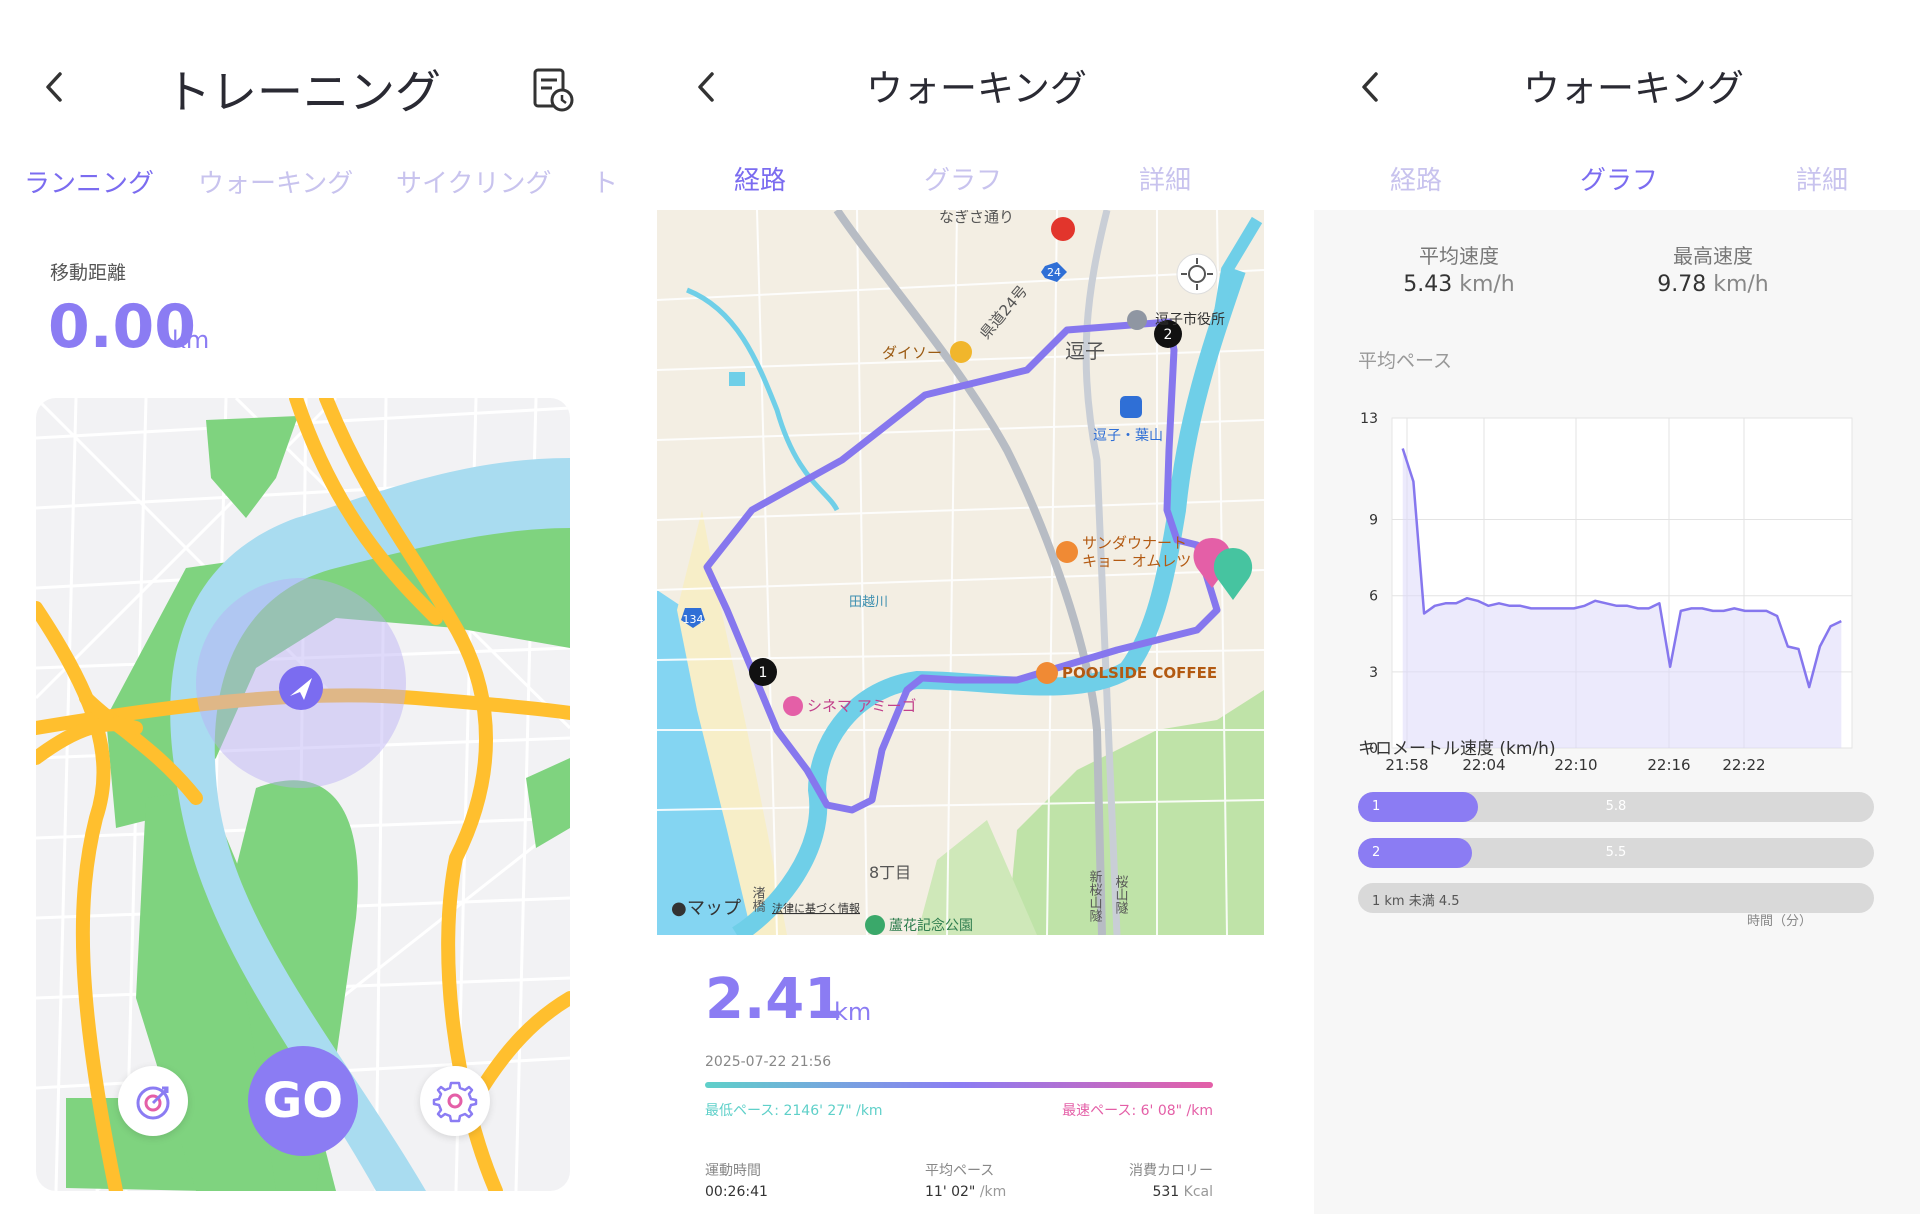 This screenshot has width=1920, height=1214. Describe the element at coordinates (714, 908) in the screenshot. I see `apple-maps-label: マップ` at that location.